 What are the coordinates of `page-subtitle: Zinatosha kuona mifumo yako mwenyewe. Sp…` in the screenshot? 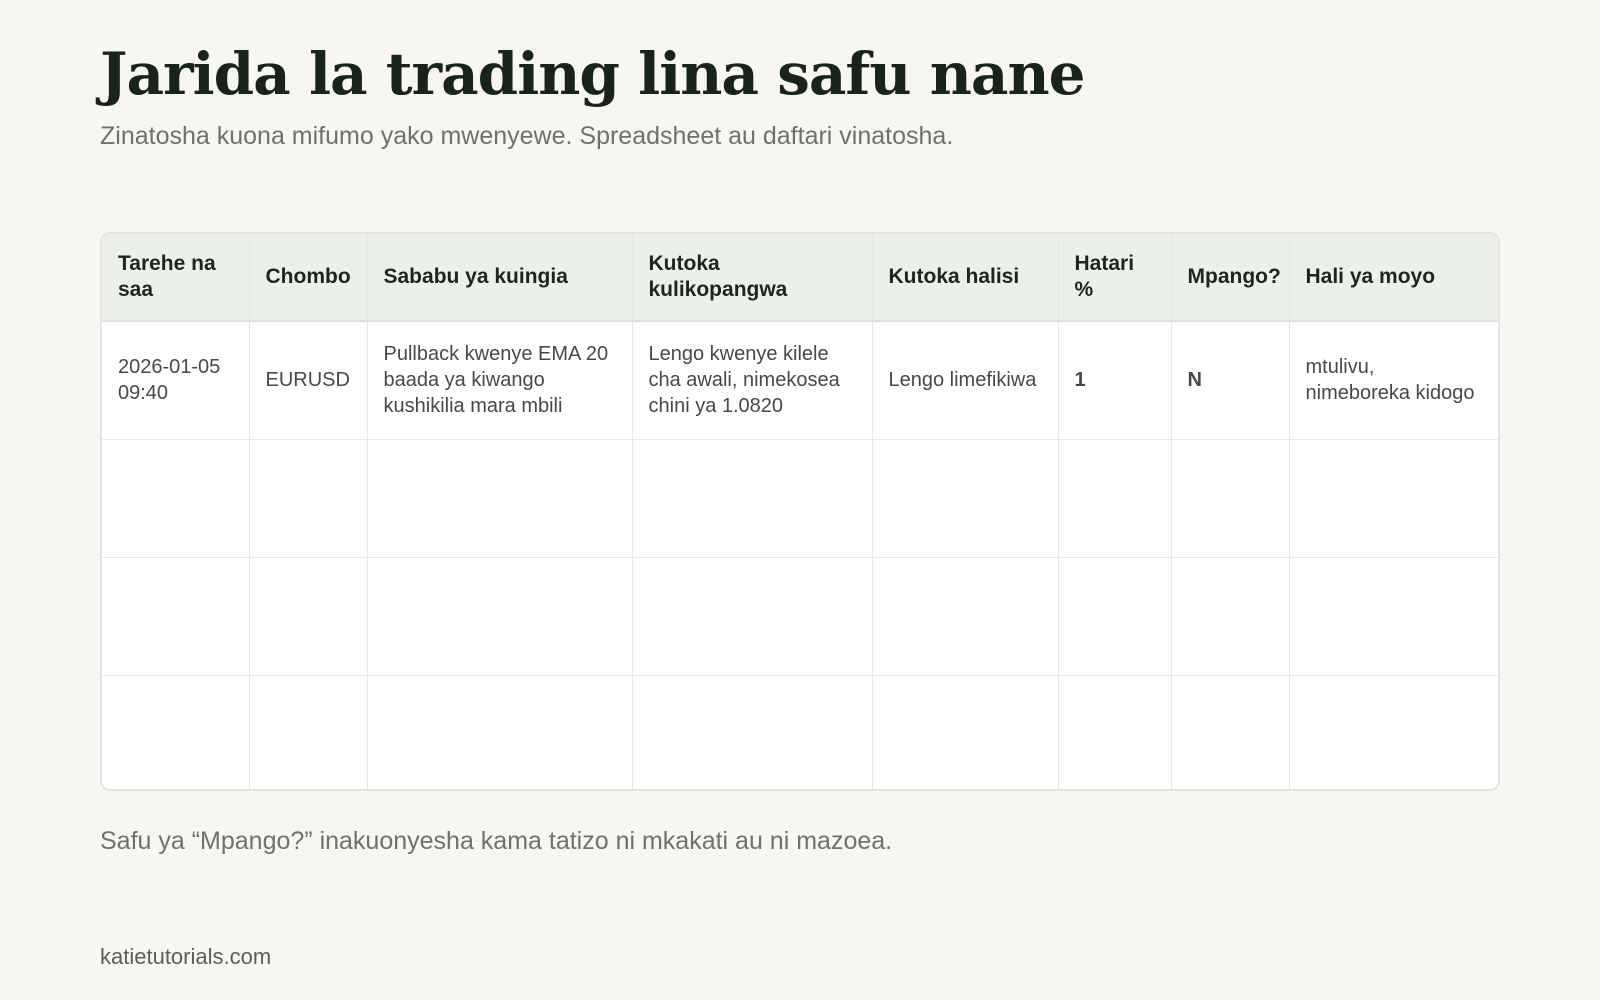 It's located at (527, 136).